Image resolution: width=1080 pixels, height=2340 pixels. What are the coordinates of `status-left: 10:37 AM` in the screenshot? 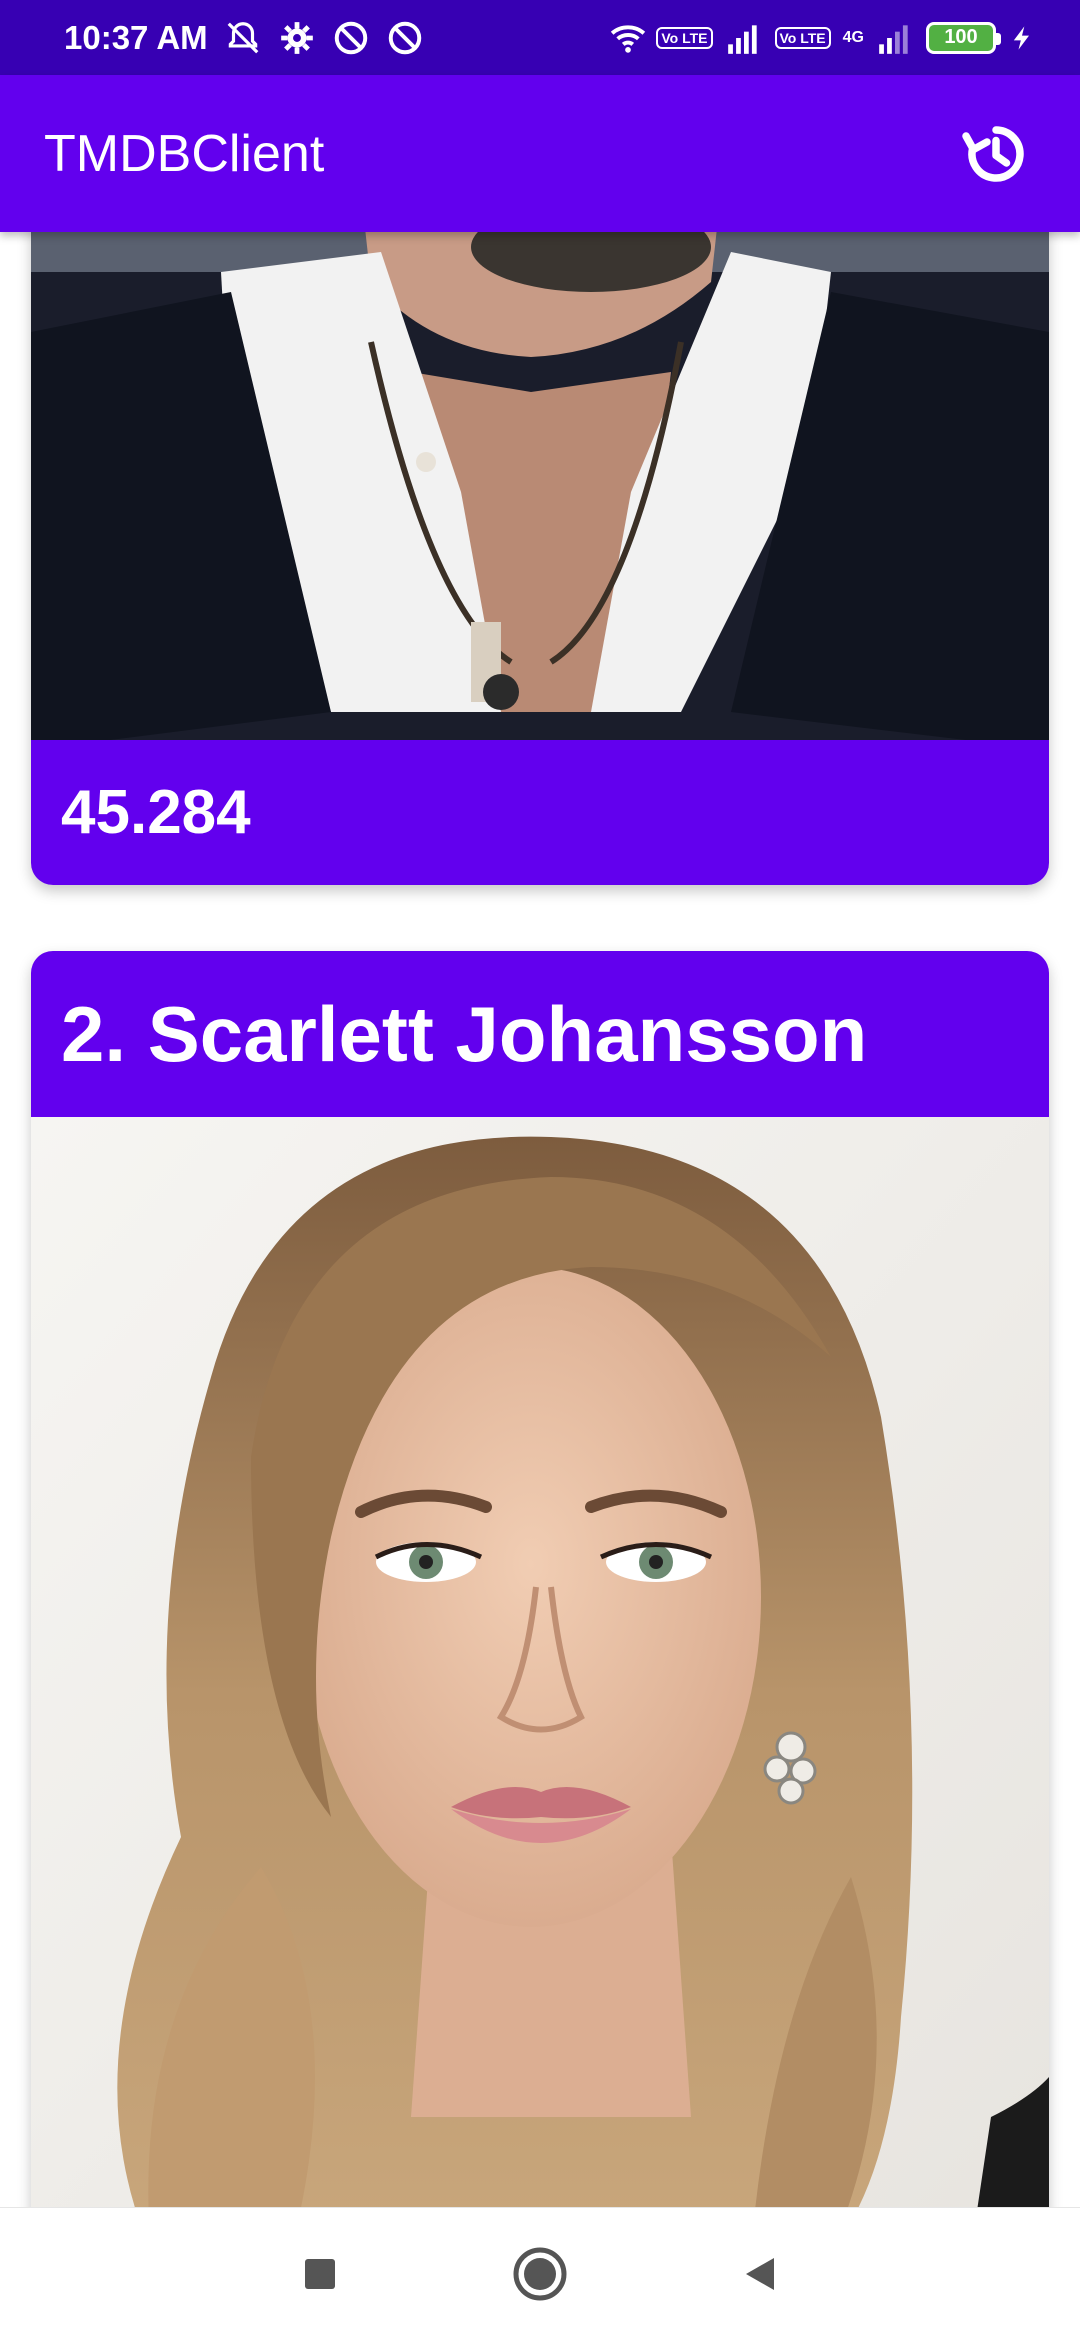 It's located at (244, 38).